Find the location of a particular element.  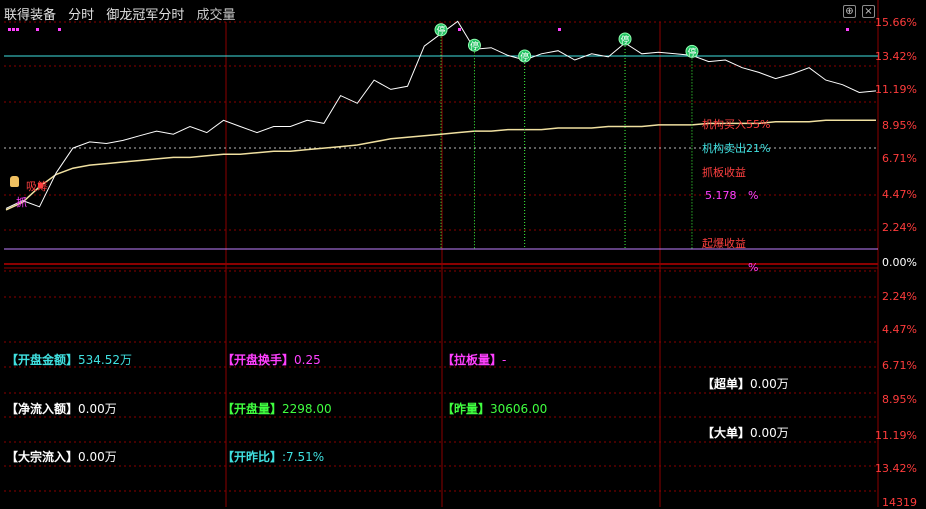

chart-header: 联得装备 分时 御龙冠军分时 成交量 is located at coordinates (123, 13).